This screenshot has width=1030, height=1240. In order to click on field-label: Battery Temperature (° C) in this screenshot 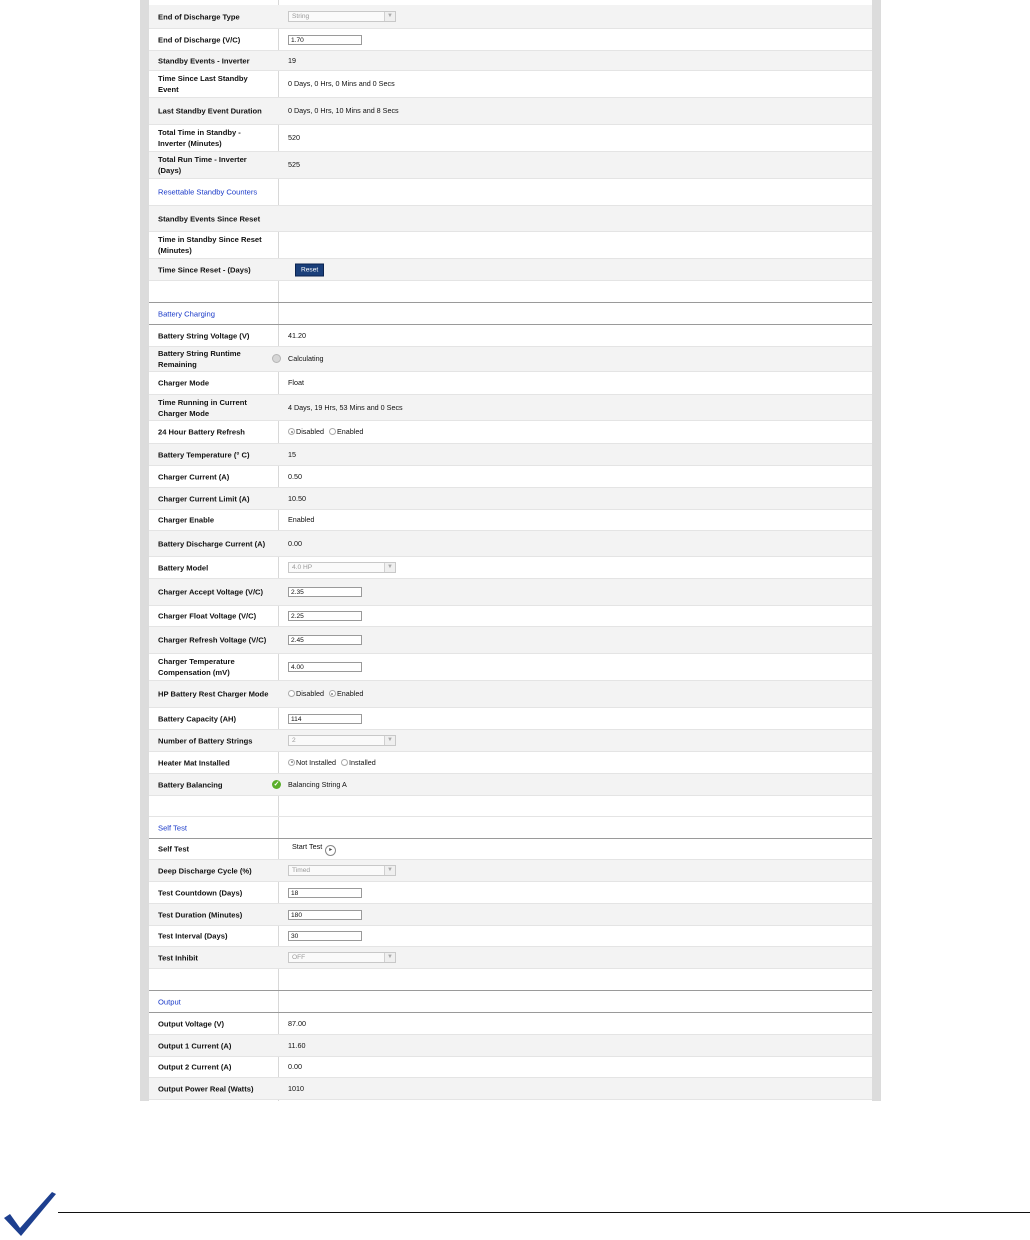, I will do `click(204, 454)`.